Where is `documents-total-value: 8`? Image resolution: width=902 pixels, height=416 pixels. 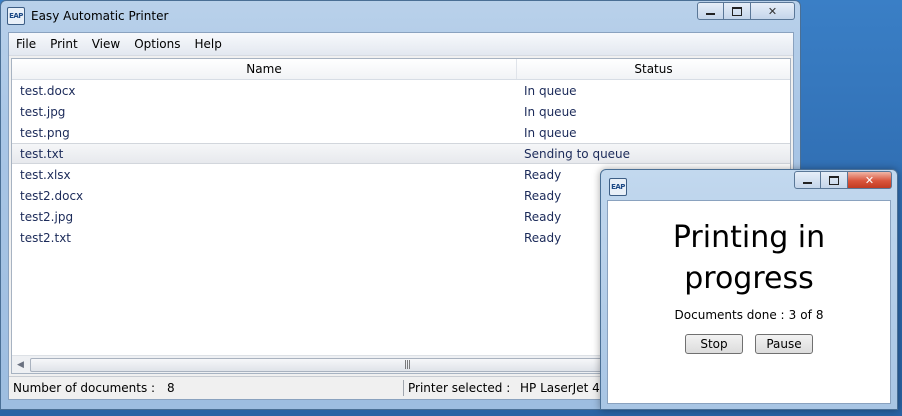 documents-total-value: 8 is located at coordinates (819, 315).